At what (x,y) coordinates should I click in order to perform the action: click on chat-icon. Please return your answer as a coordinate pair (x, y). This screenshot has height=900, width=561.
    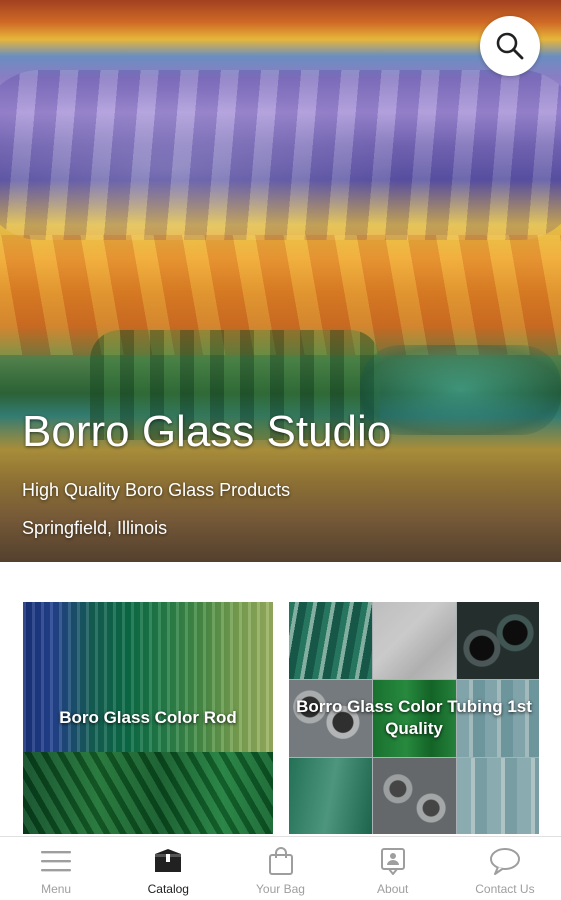
    Looking at the image, I should click on (505, 861).